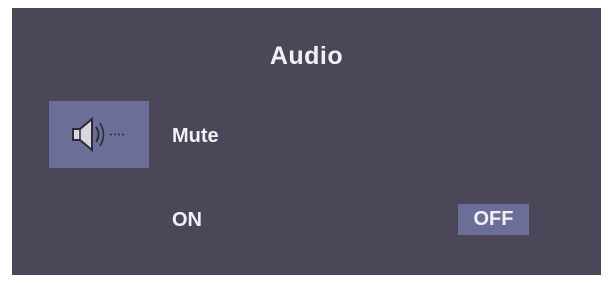 The height and width of the screenshot is (284, 613). I want to click on mute-menu-item-icon-box, so click(99, 134).